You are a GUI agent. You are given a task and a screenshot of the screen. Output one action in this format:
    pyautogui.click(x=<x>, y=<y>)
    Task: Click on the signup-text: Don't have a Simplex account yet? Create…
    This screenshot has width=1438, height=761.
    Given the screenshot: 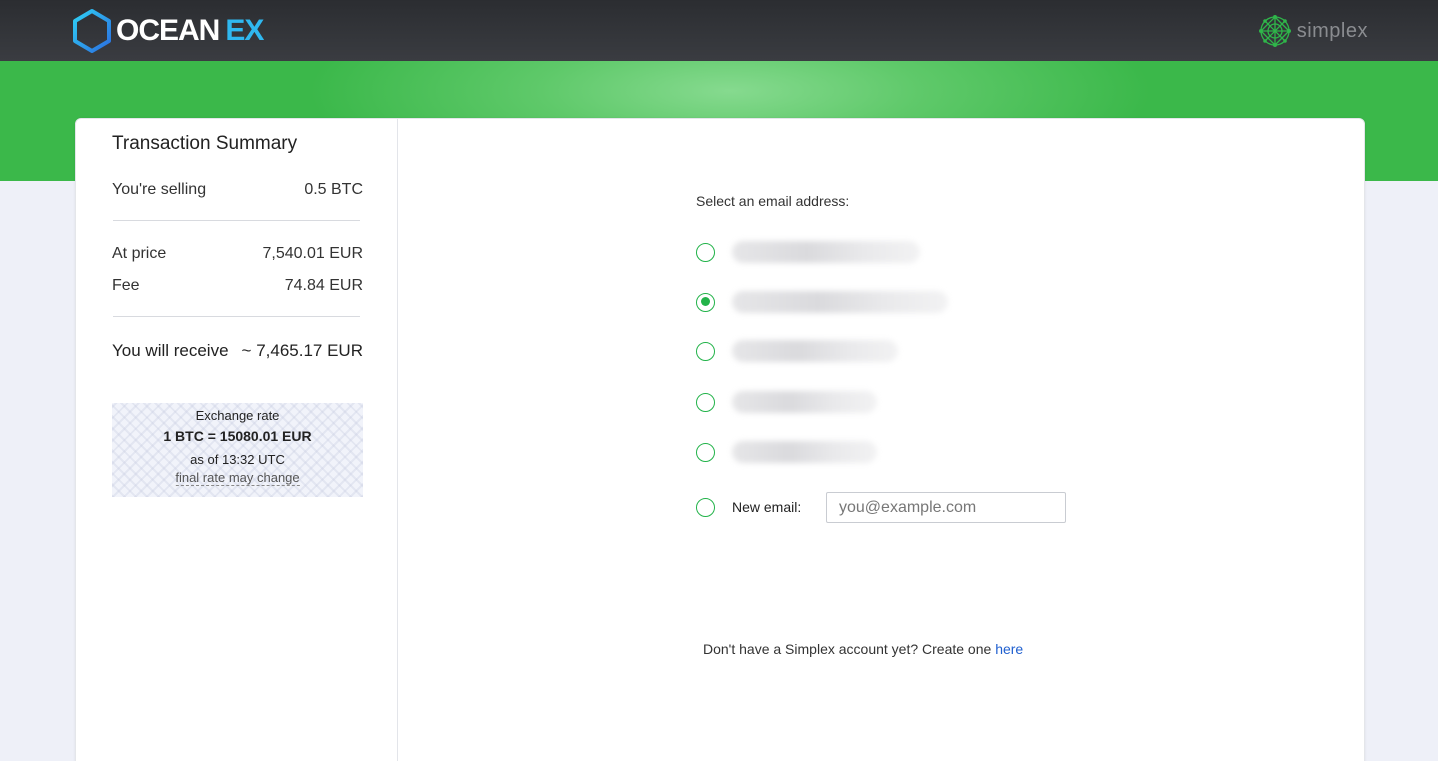 What is the action you would take?
    pyautogui.click(x=849, y=649)
    